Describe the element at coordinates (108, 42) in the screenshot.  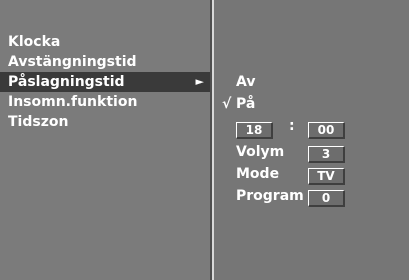
I see `menu-item-klocka: Klocka` at that location.